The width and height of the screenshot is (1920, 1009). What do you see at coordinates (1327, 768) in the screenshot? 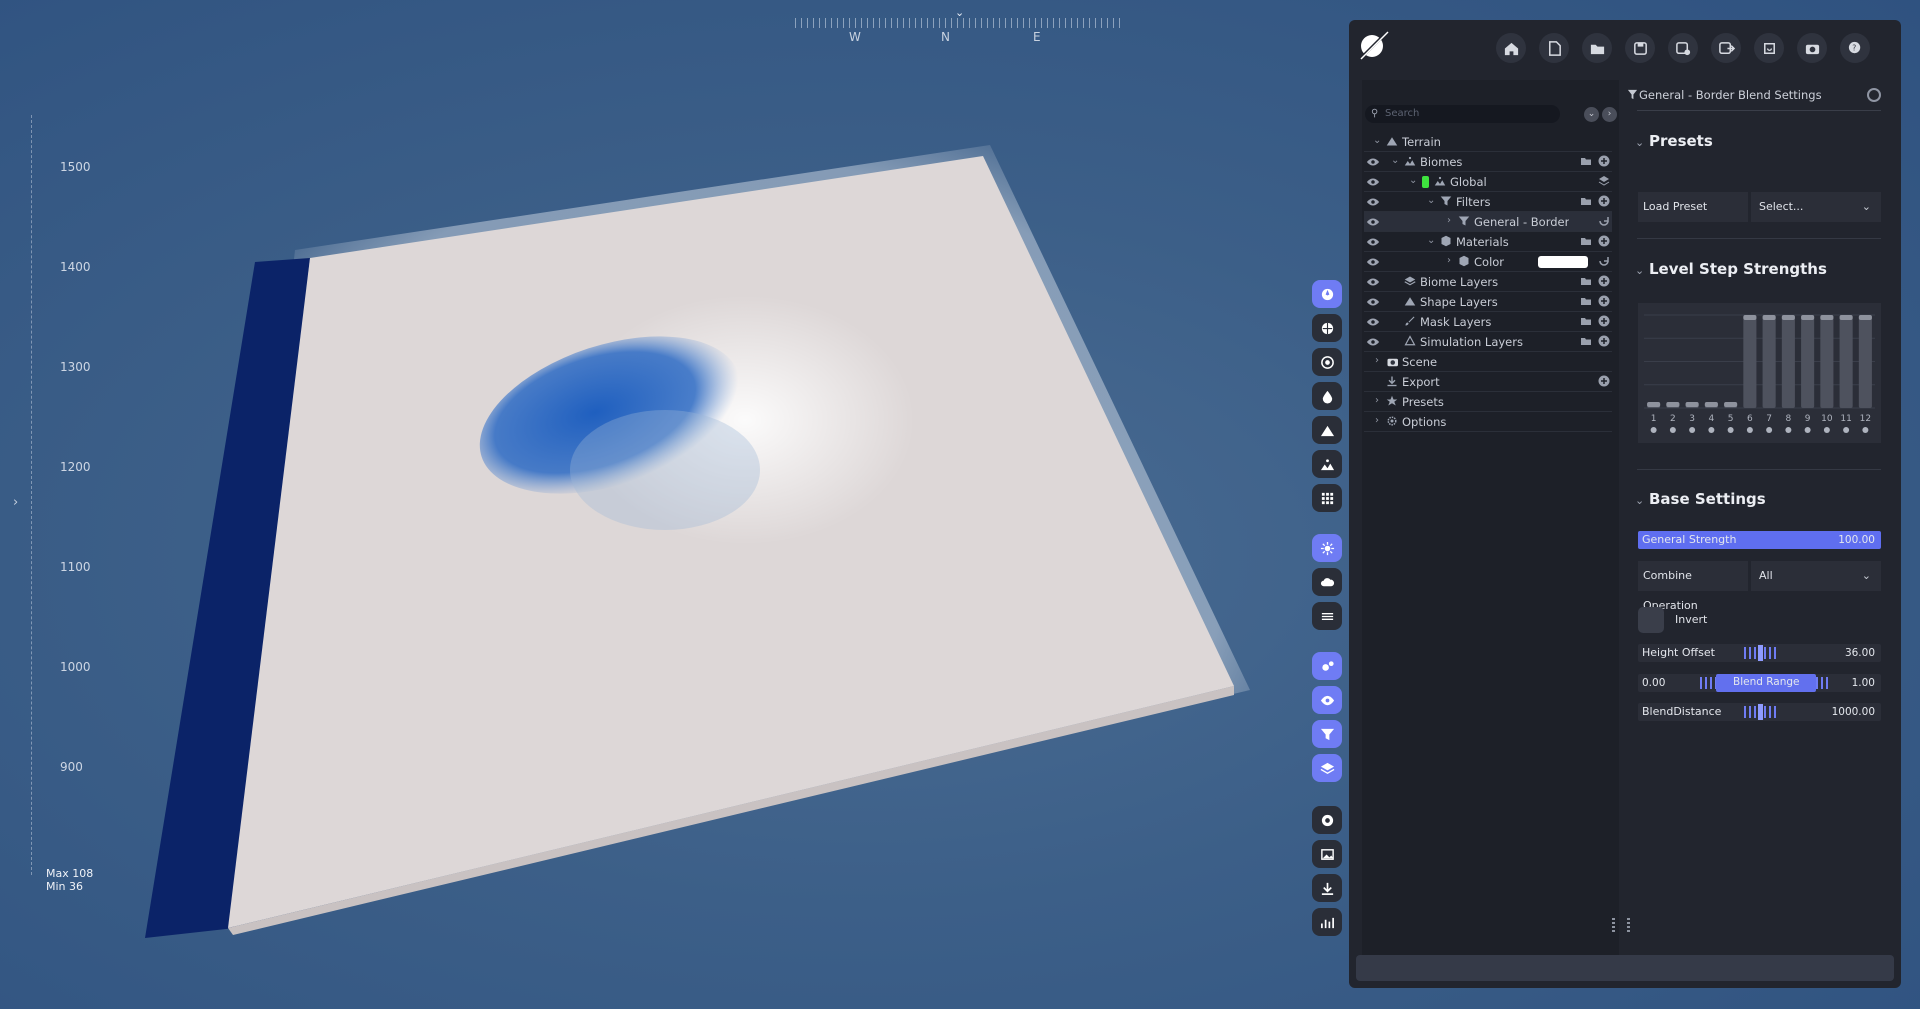
I see `layers-tool-button` at bounding box center [1327, 768].